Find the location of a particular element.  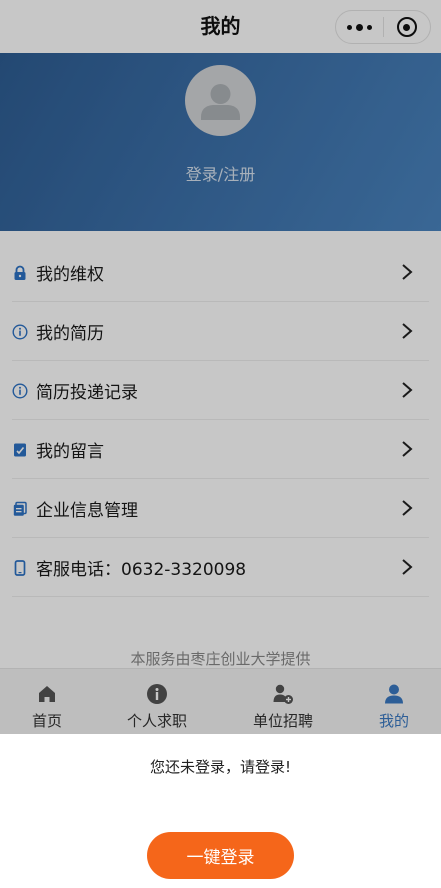

one-click-login-button: 一键登录 is located at coordinates (220, 855).